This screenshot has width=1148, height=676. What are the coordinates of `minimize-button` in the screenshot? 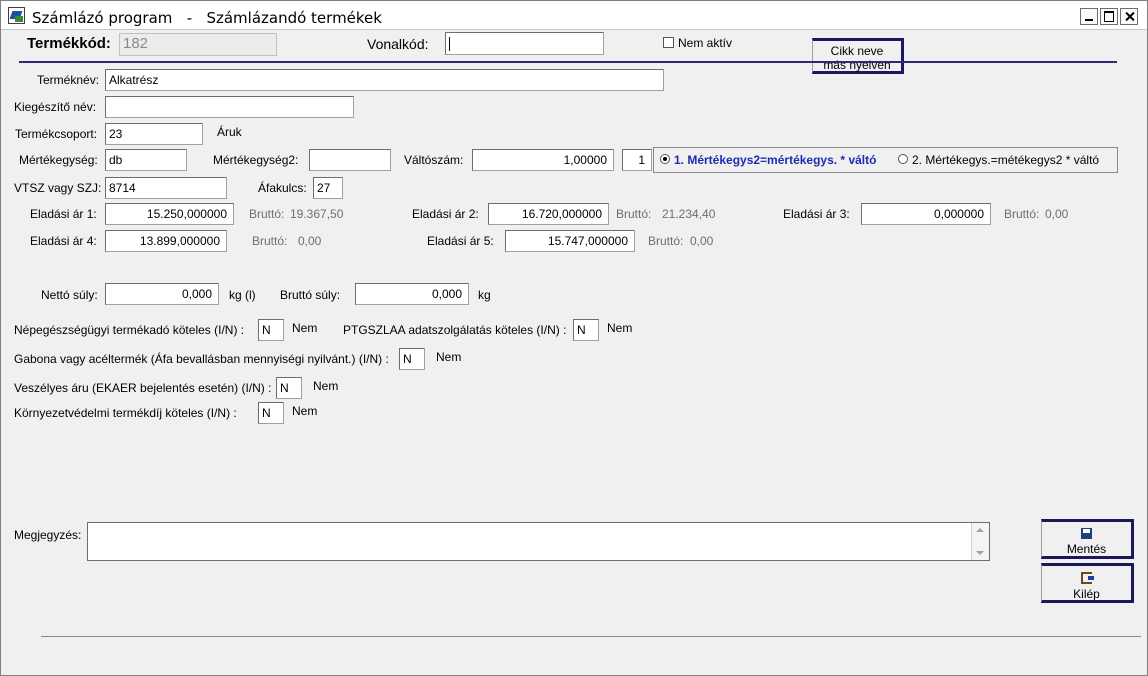 It's located at (1089, 16).